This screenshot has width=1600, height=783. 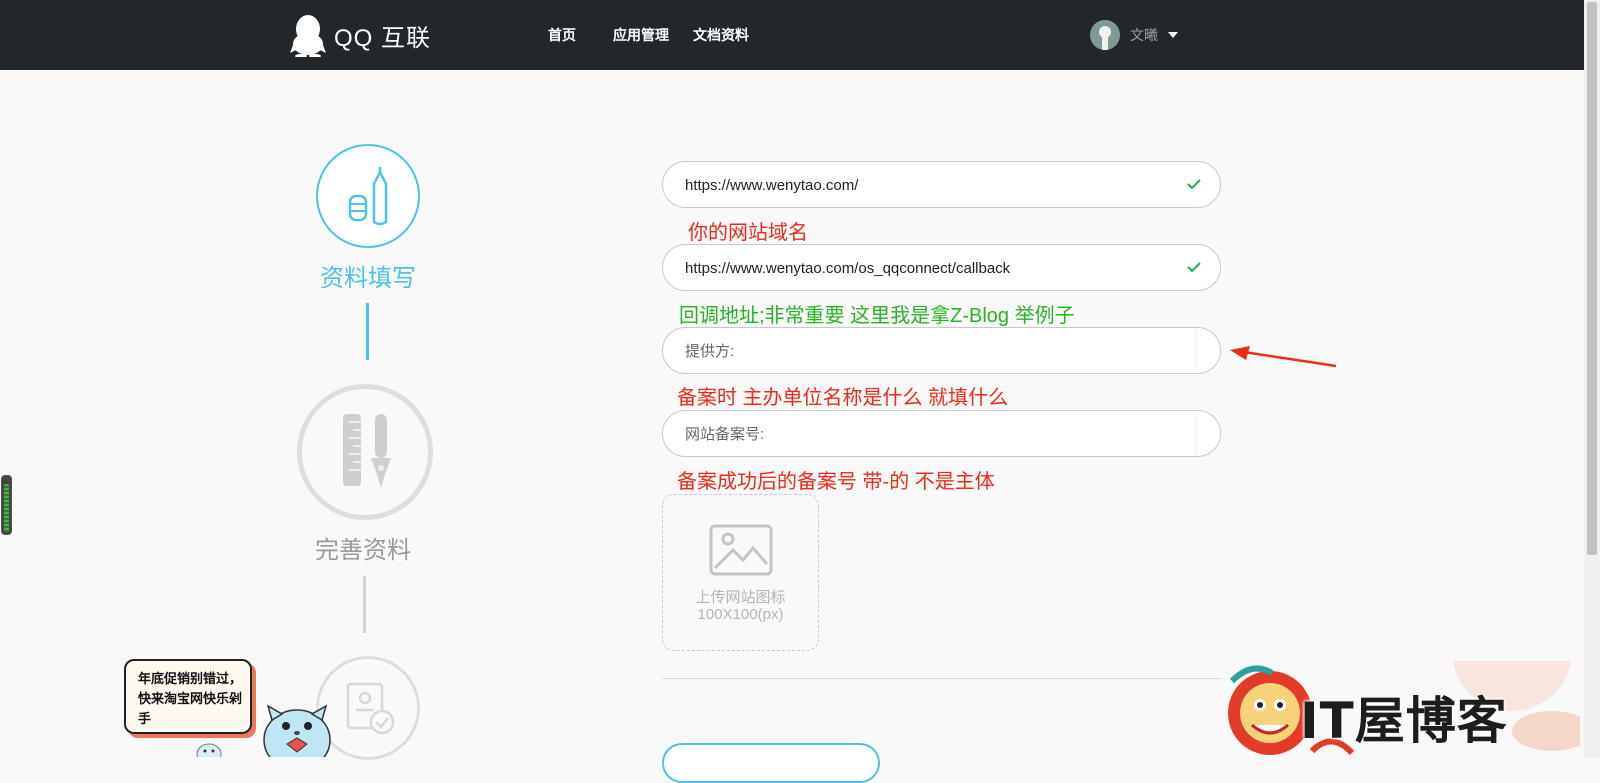 What do you see at coordinates (740, 614) in the screenshot?
I see `upload-size-hint: 100X100(px)` at bounding box center [740, 614].